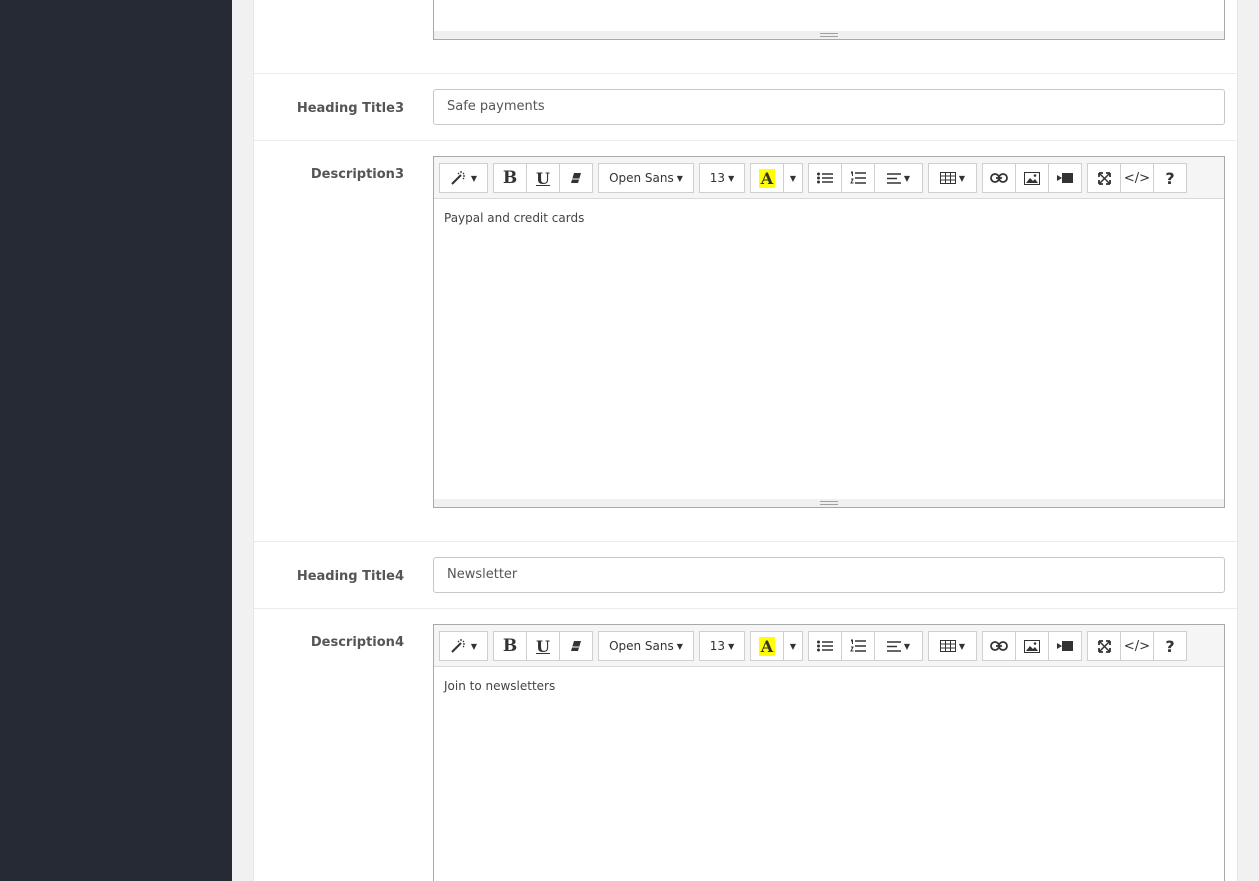 The width and height of the screenshot is (1259, 881). Describe the element at coordinates (357, 174) in the screenshot. I see `description3-label: Description3` at that location.